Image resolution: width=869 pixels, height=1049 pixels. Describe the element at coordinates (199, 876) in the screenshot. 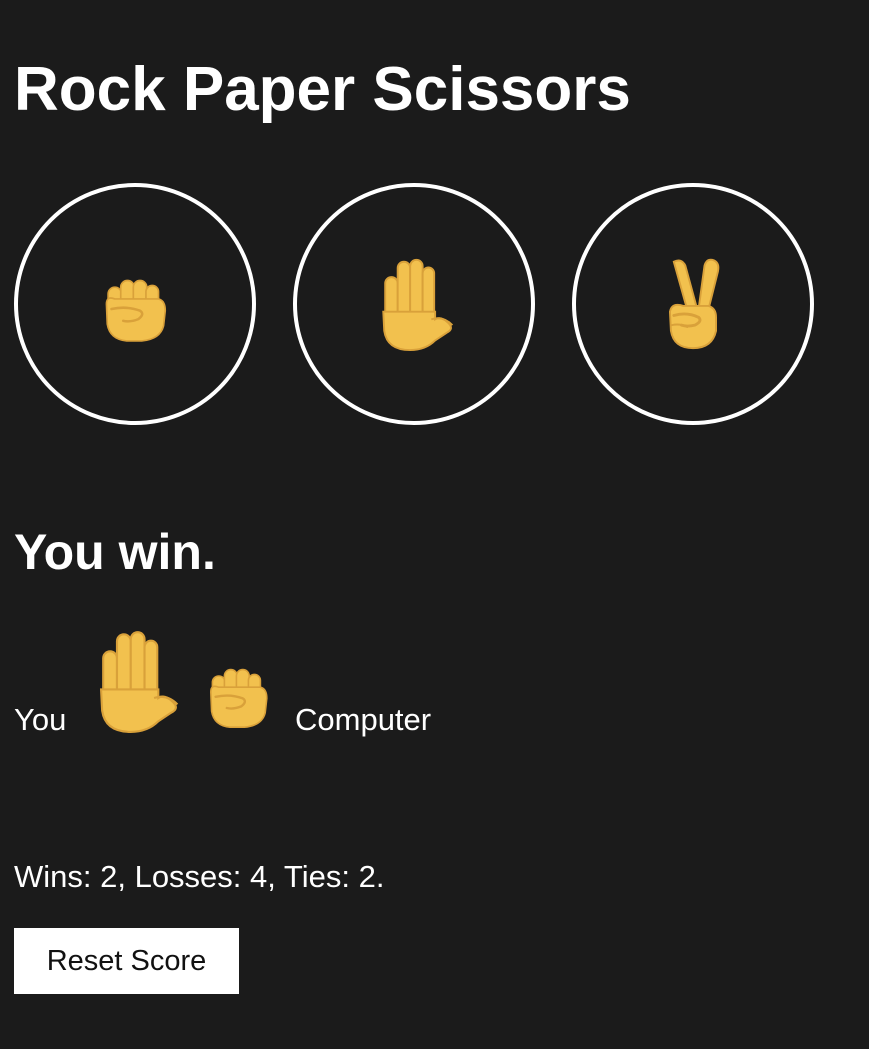

I see `score-summary: Wins: 2, Losses: 4, Ties: 2.` at that location.